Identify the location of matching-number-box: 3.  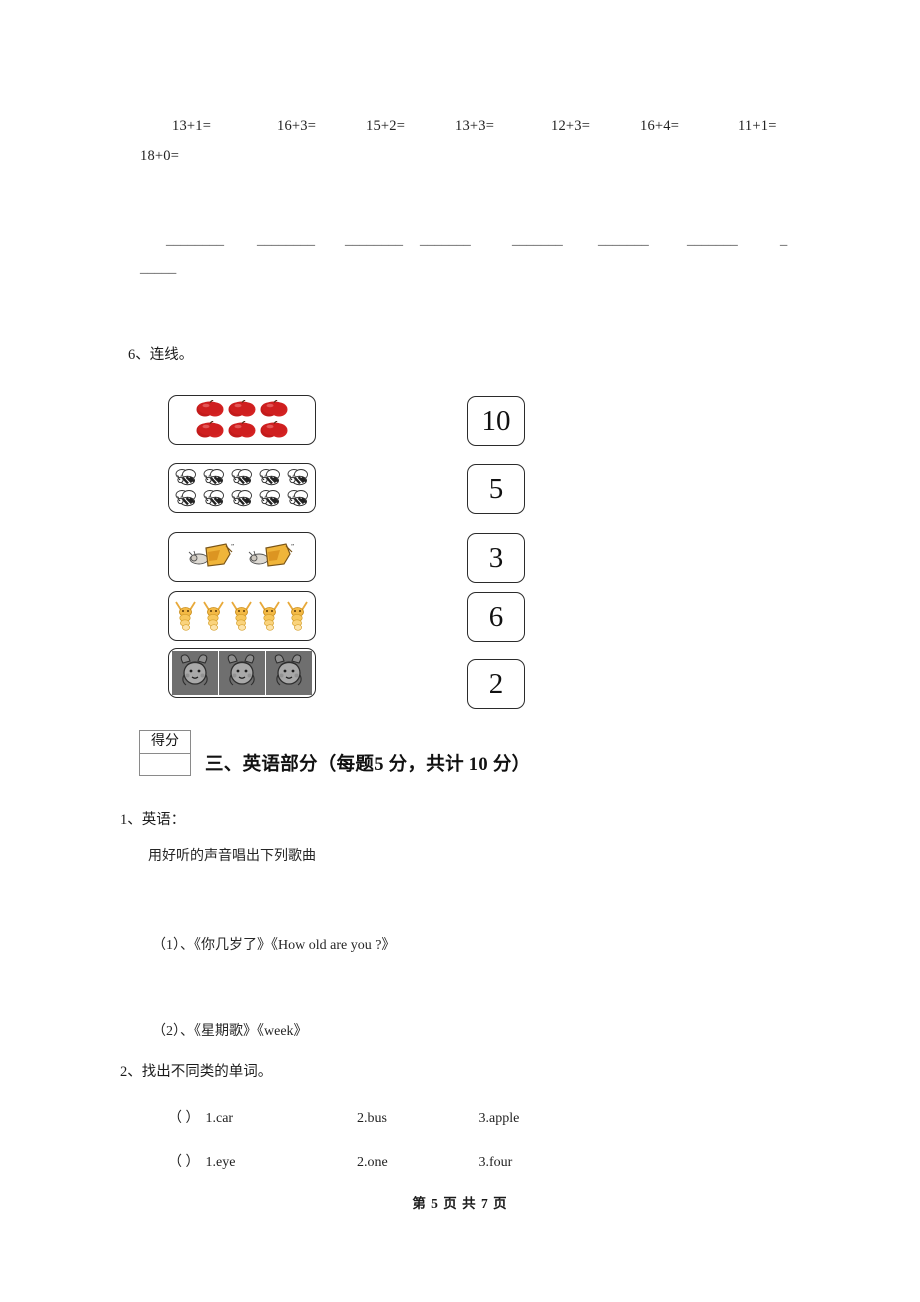
(496, 558).